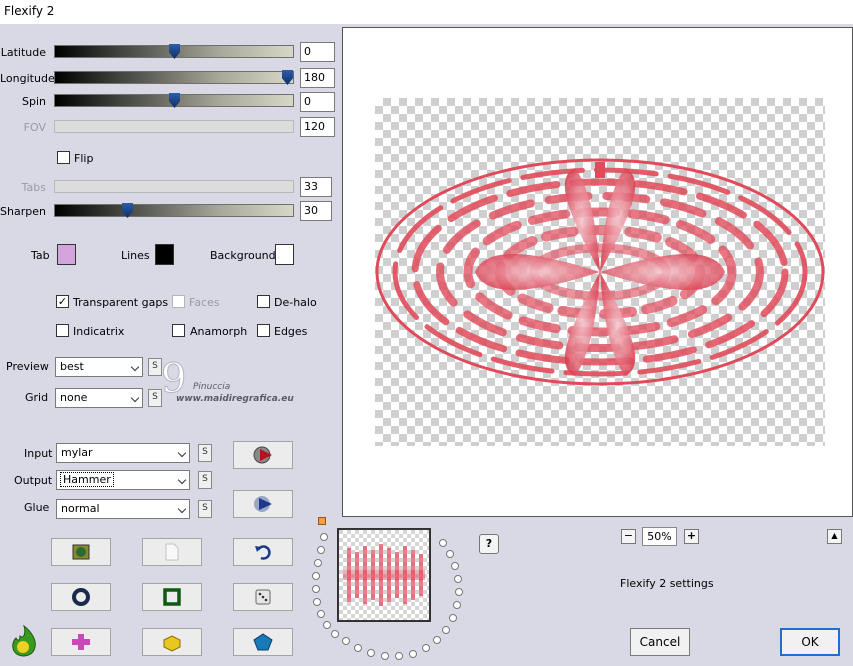 This screenshot has width=853, height=666. Describe the element at coordinates (205, 509) in the screenshot. I see `glue-s-button: S` at that location.